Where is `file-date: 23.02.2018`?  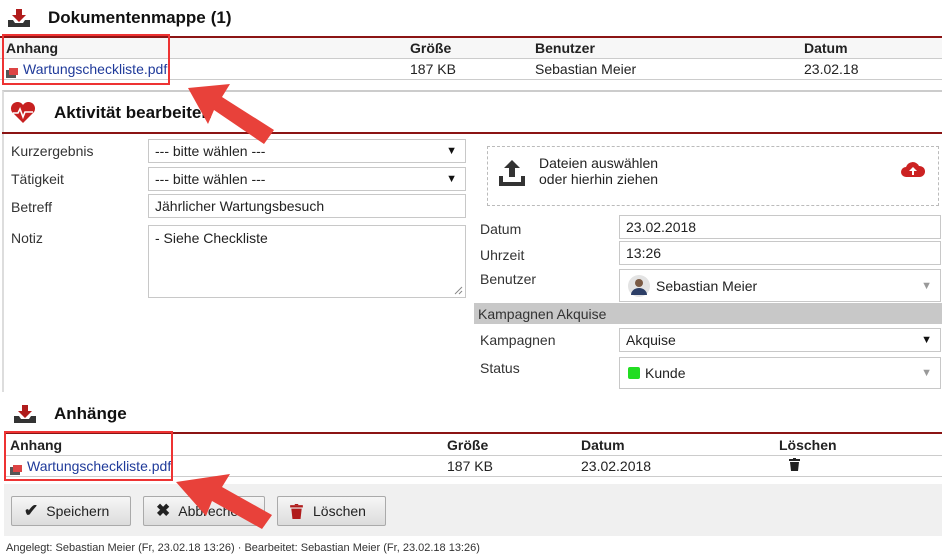
file-date: 23.02.2018 is located at coordinates (616, 466).